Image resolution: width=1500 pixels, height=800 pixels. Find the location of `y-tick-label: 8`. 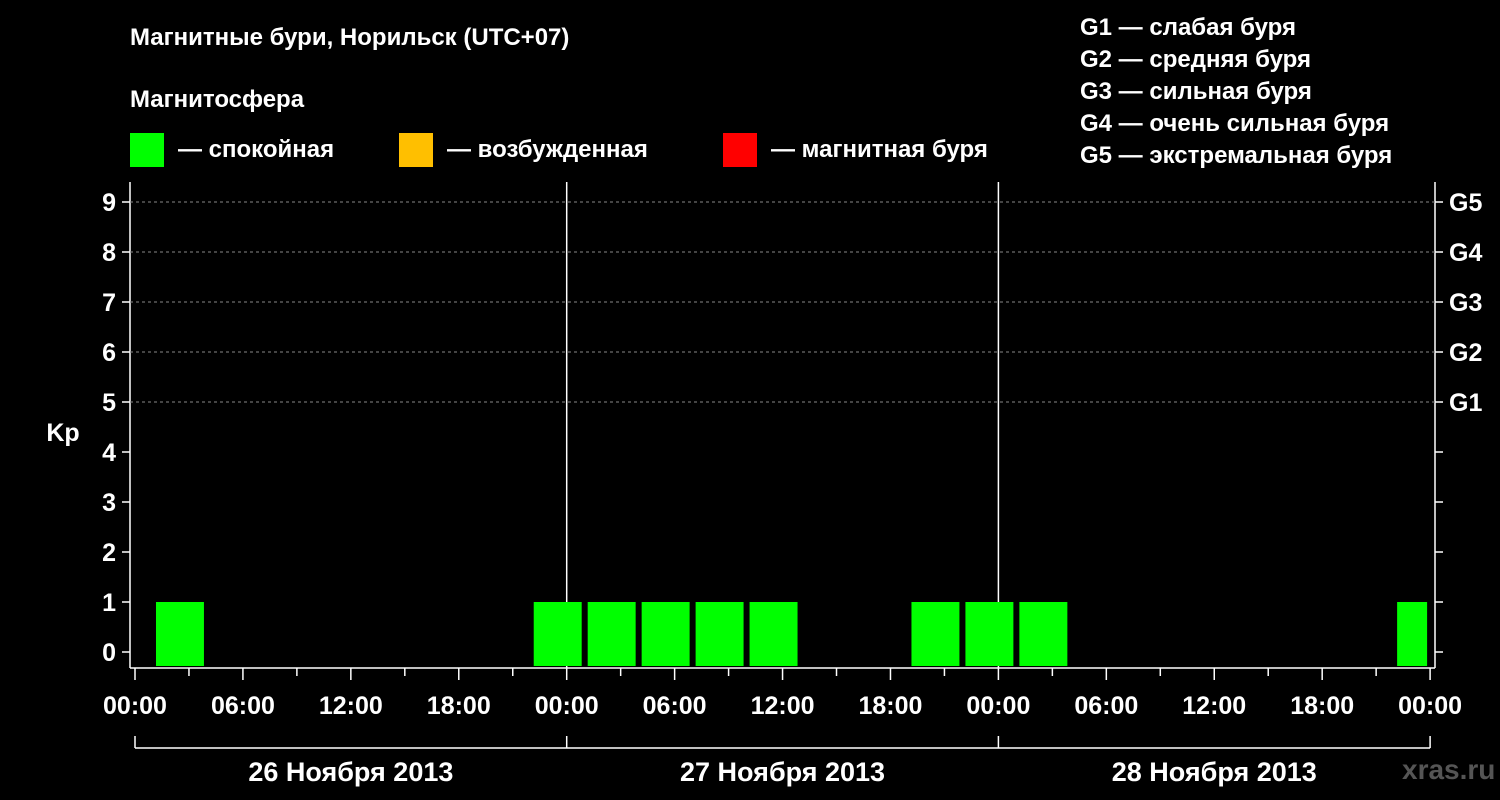

y-tick-label: 8 is located at coordinates (109, 253).